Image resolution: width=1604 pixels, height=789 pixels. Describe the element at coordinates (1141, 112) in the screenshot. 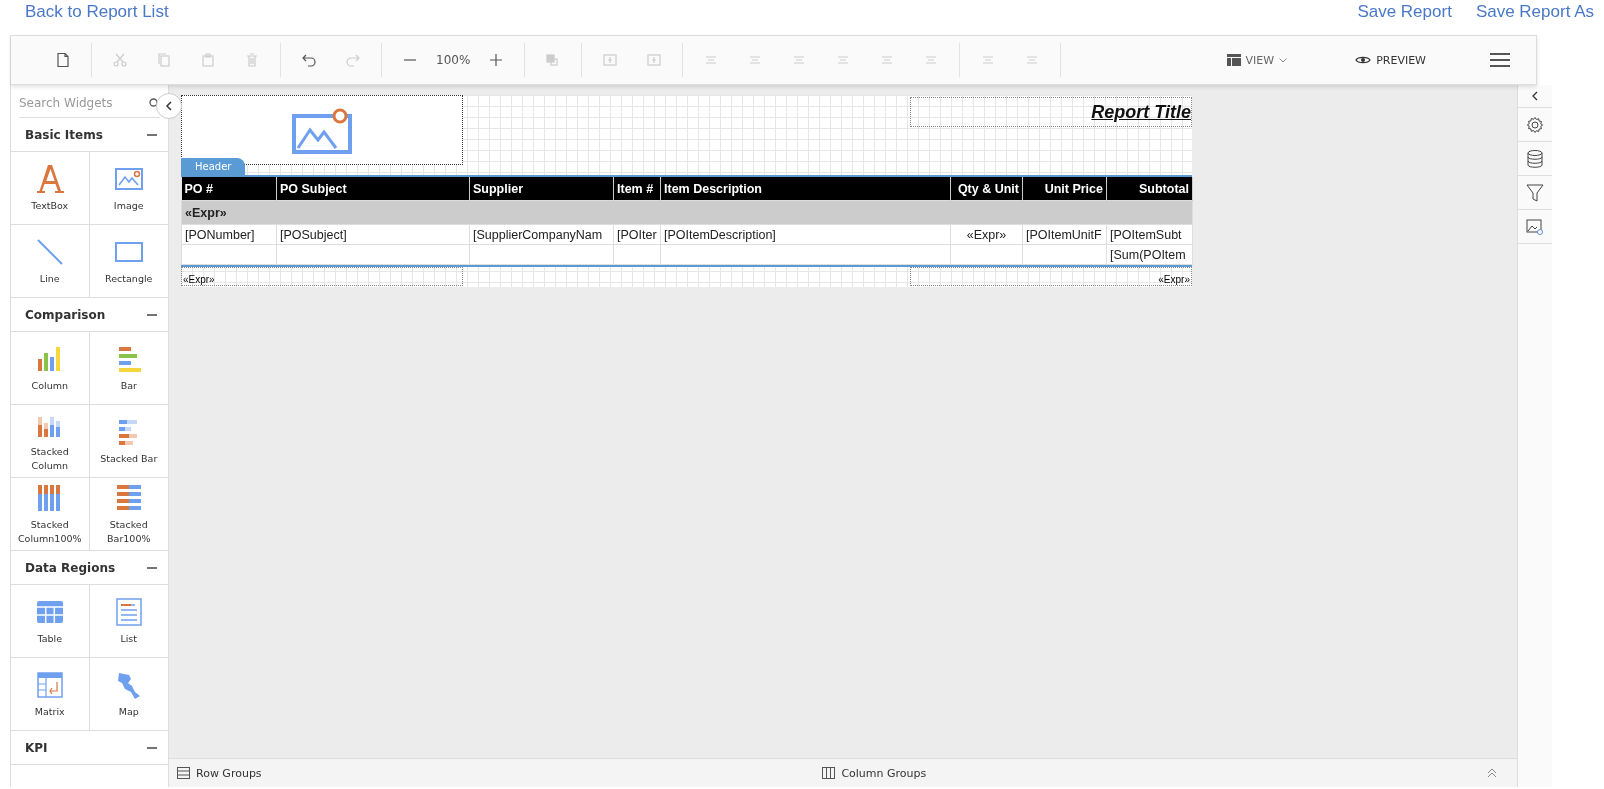

I see `report-title: Report Title` at that location.